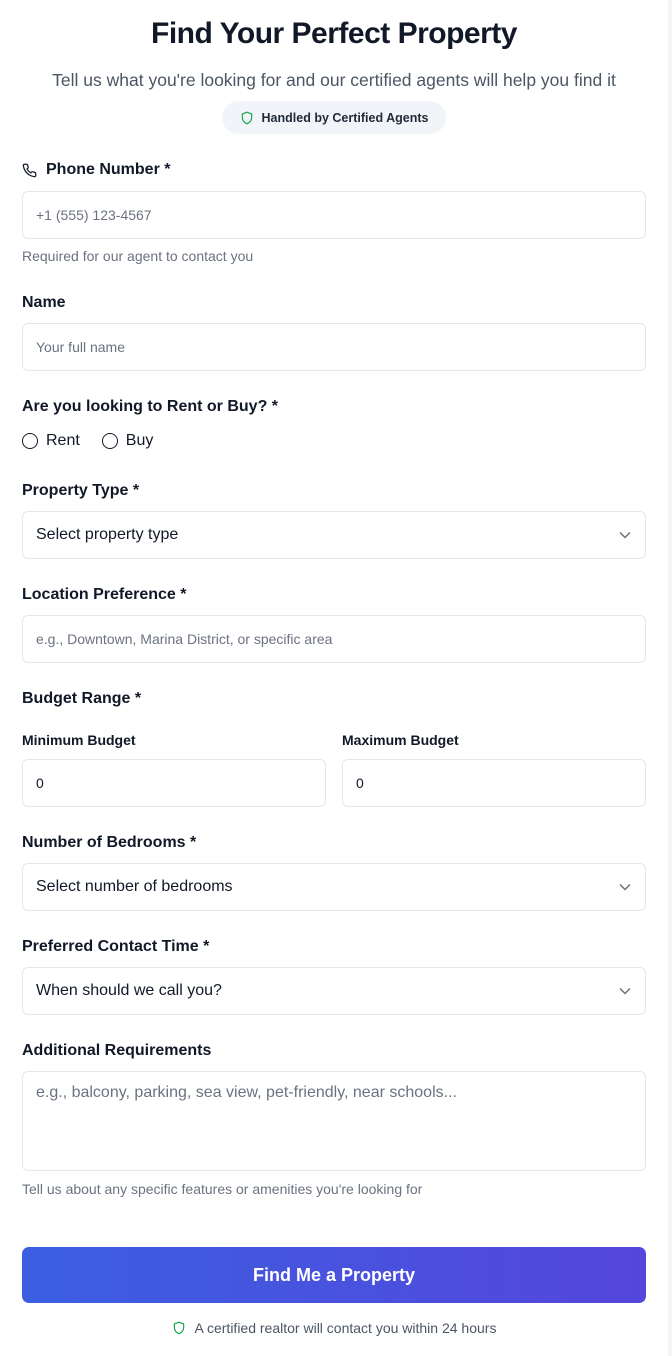 The width and height of the screenshot is (672, 1356). What do you see at coordinates (80, 347) in the screenshot?
I see `name-placeholder: Your full name` at bounding box center [80, 347].